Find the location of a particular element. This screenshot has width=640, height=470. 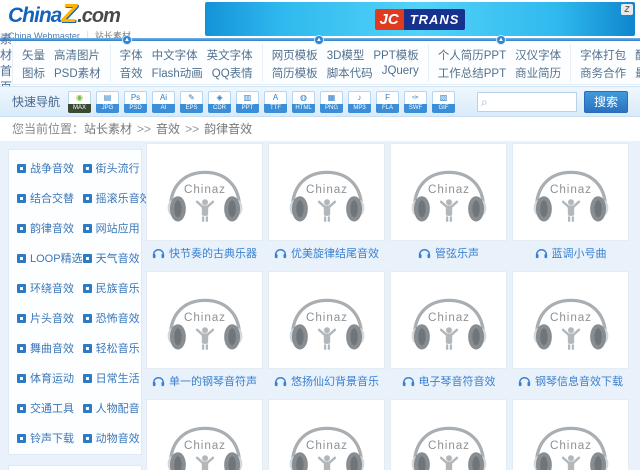

sidebar-category-link: 日常生活 is located at coordinates (116, 378).